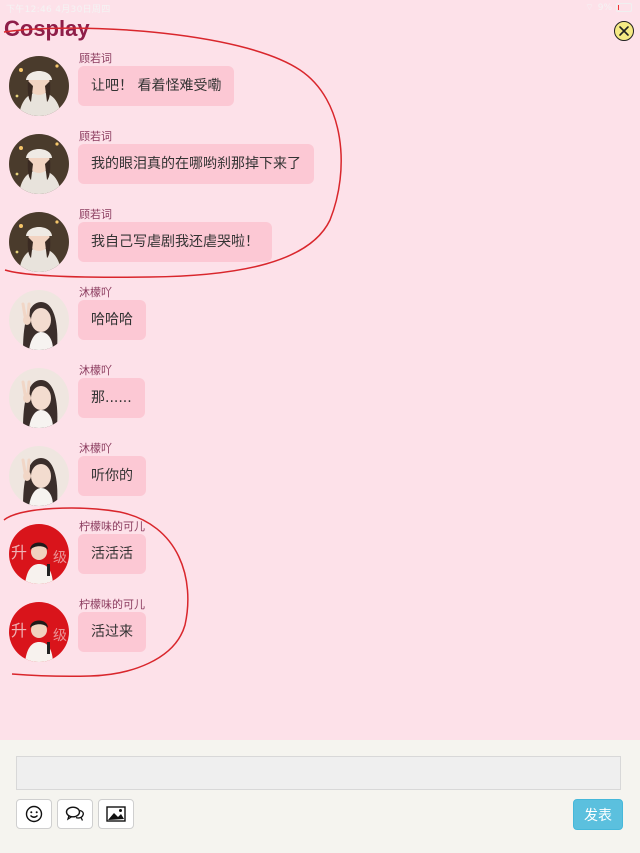 The image size is (640, 853). What do you see at coordinates (320, 163) in the screenshot?
I see `chat-message: 顾若词 我的眼泪真的在哪哟刹那掉下来了` at bounding box center [320, 163].